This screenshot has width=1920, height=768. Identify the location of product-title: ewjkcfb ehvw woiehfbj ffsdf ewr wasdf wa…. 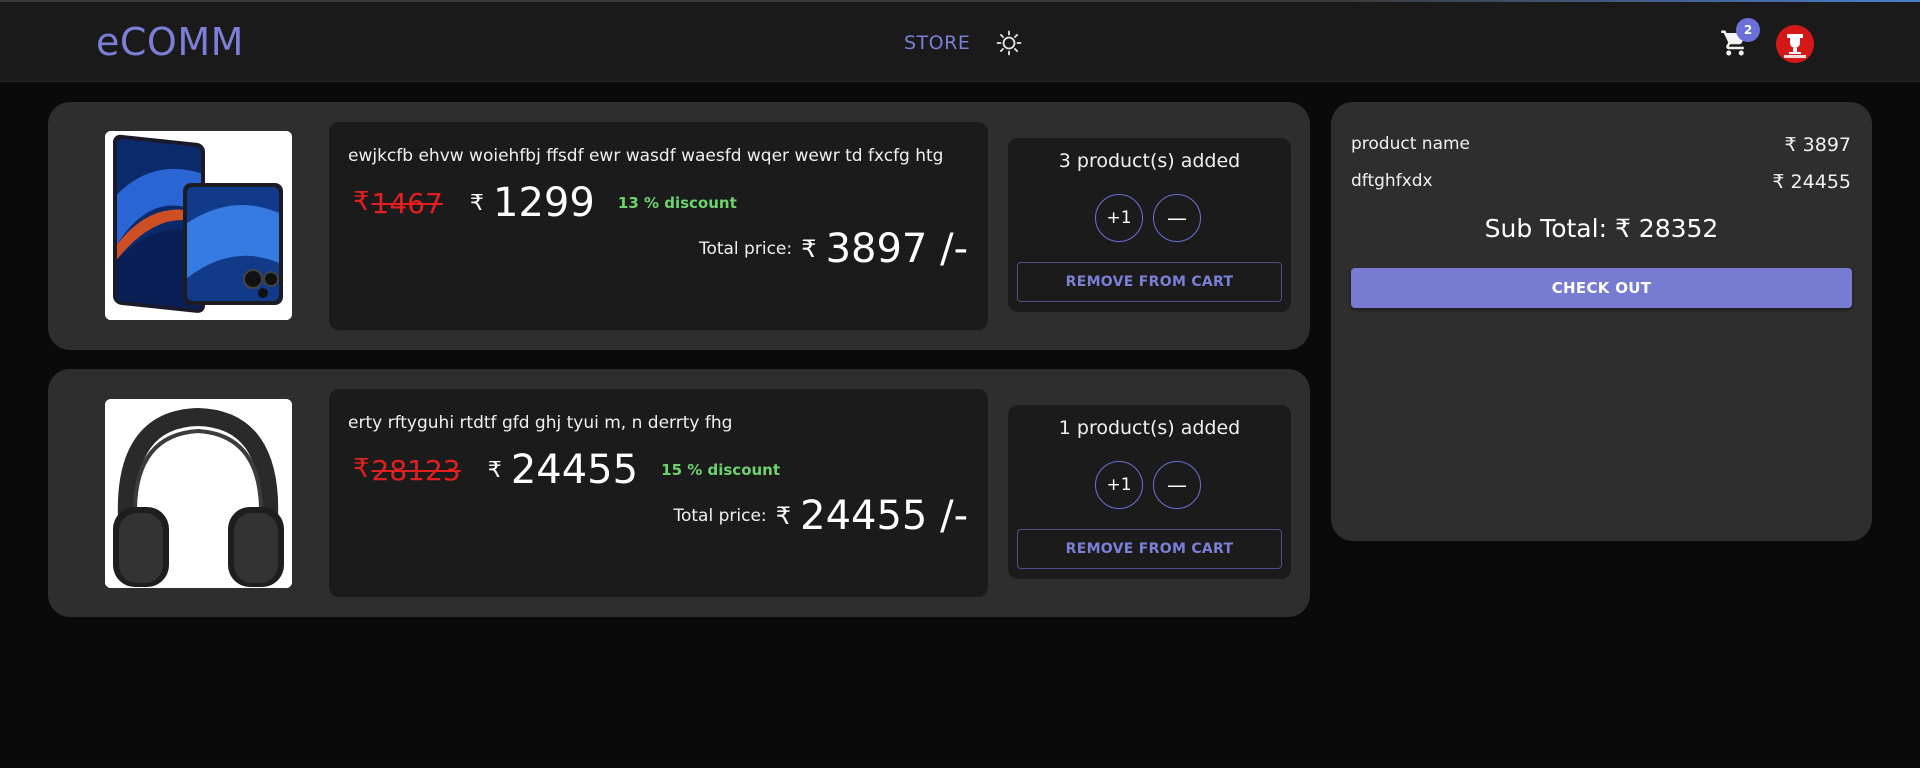
(645, 156).